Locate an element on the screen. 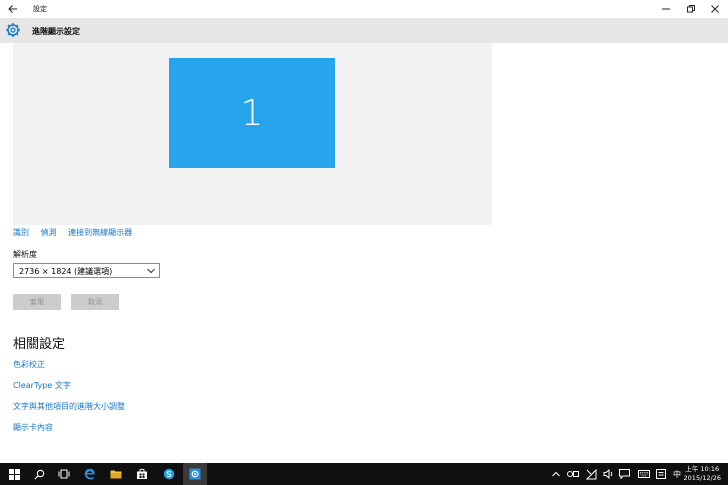 The height and width of the screenshot is (485, 728). message-icon is located at coordinates (661, 474).